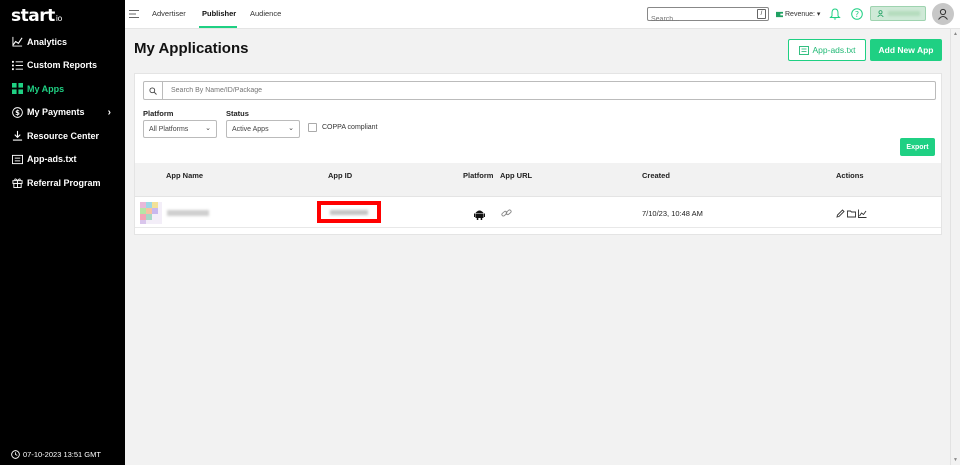 Image resolution: width=960 pixels, height=465 pixels. I want to click on sidebar-item-label: Custom Reports, so click(62, 65).